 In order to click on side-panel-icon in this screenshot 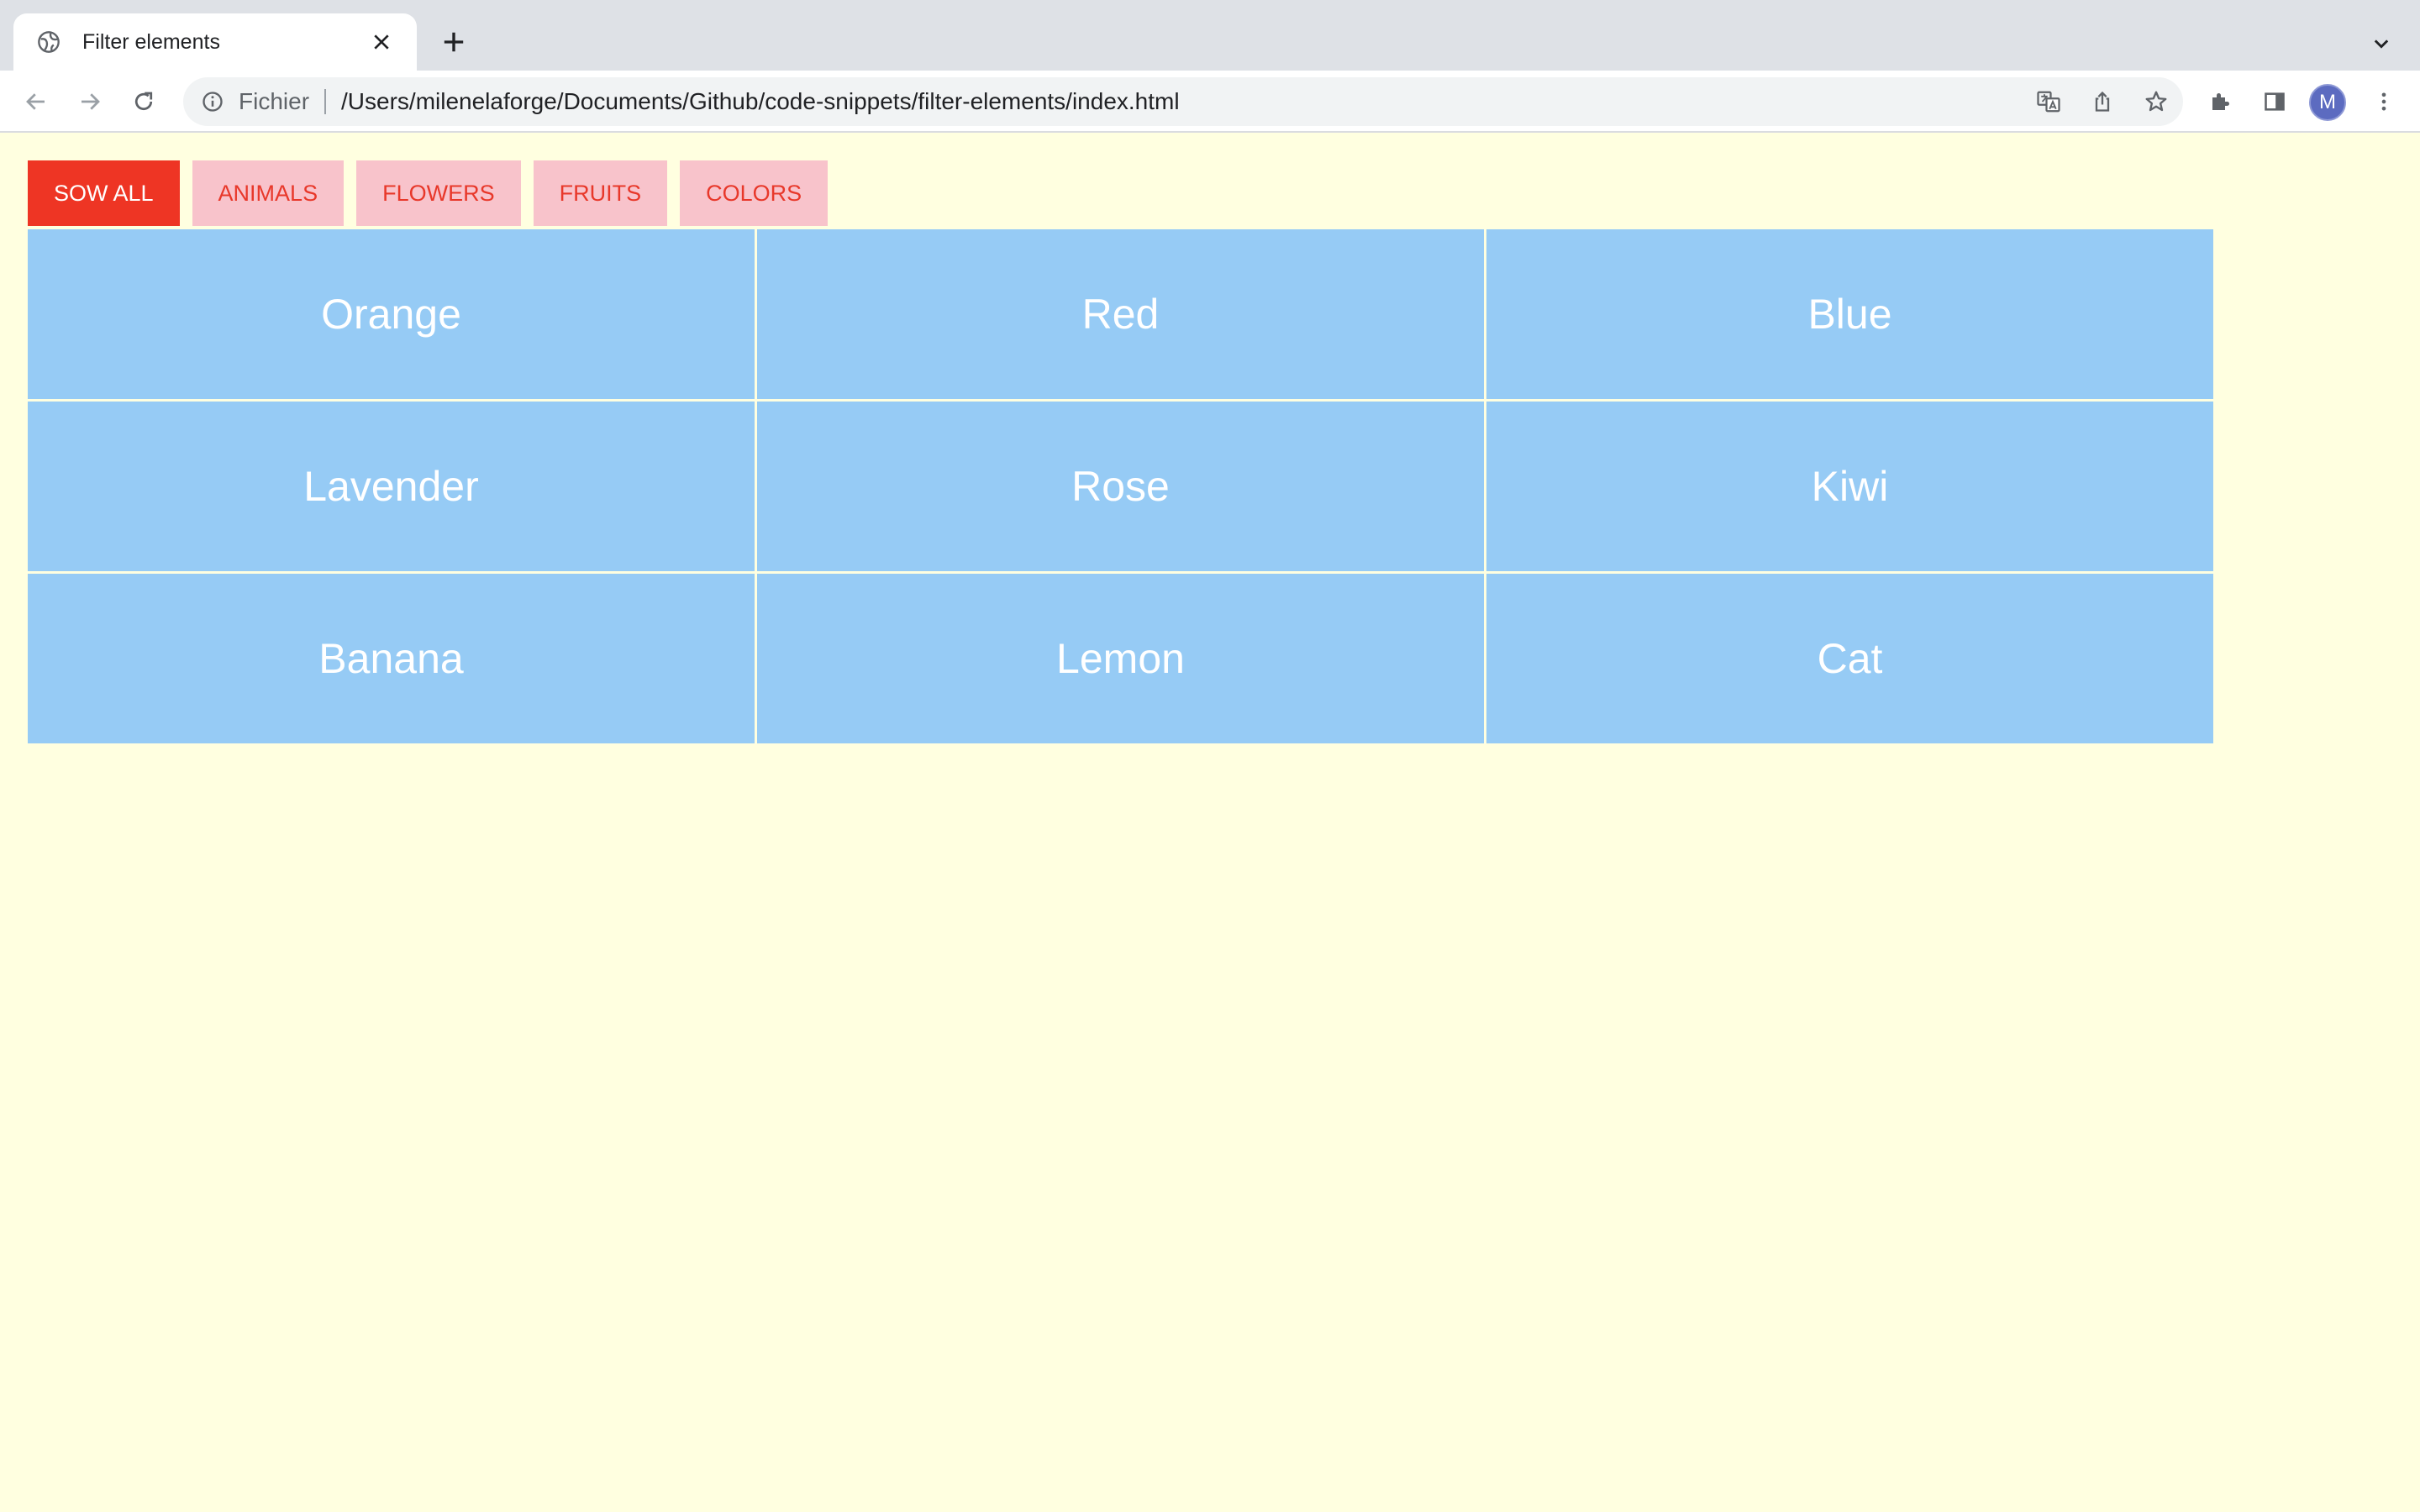, I will do `click(2274, 101)`.